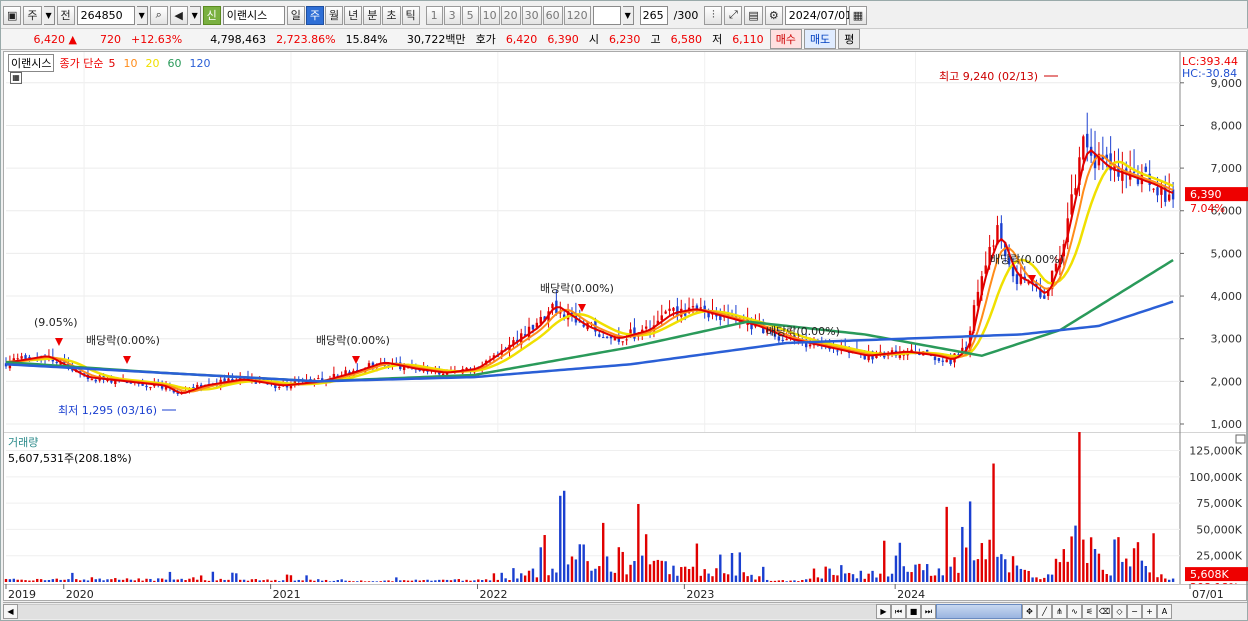 This screenshot has height=621, width=1248. Describe the element at coordinates (1044, 611) in the screenshot. I see `line-tool-icon: ╱` at that location.